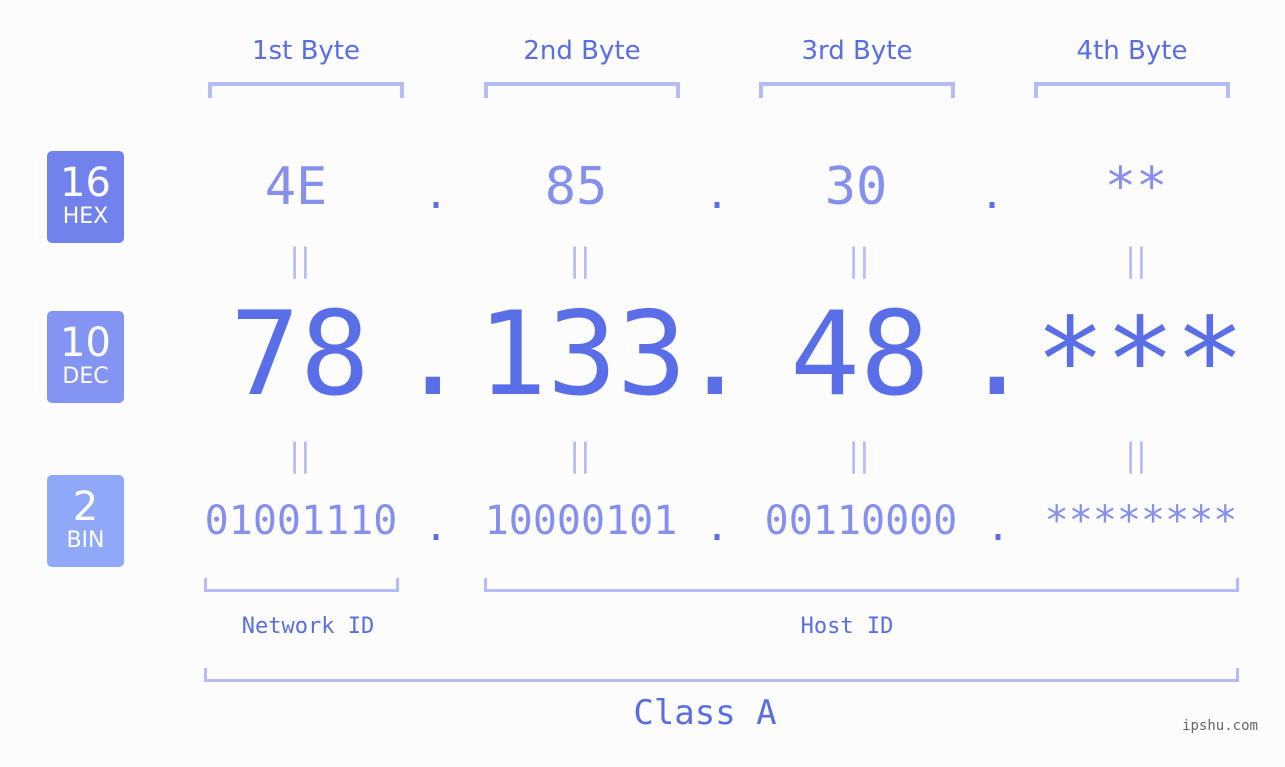  Describe the element at coordinates (861, 521) in the screenshot. I see `bin-byte-3: 00110000` at that location.